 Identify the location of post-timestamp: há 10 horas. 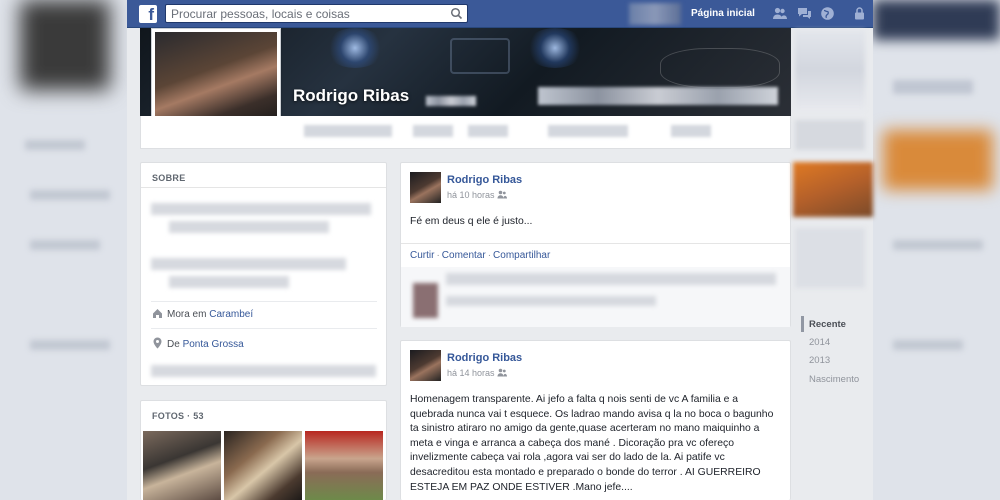
(477, 195).